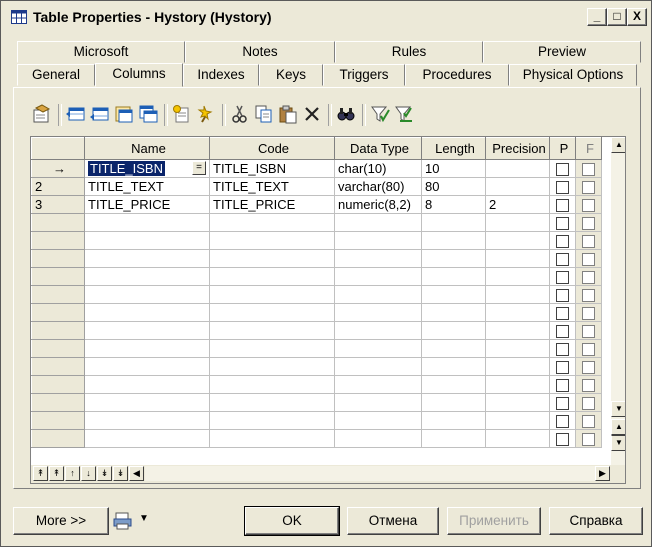  What do you see at coordinates (588, 148) in the screenshot?
I see `header-foreign: F` at bounding box center [588, 148].